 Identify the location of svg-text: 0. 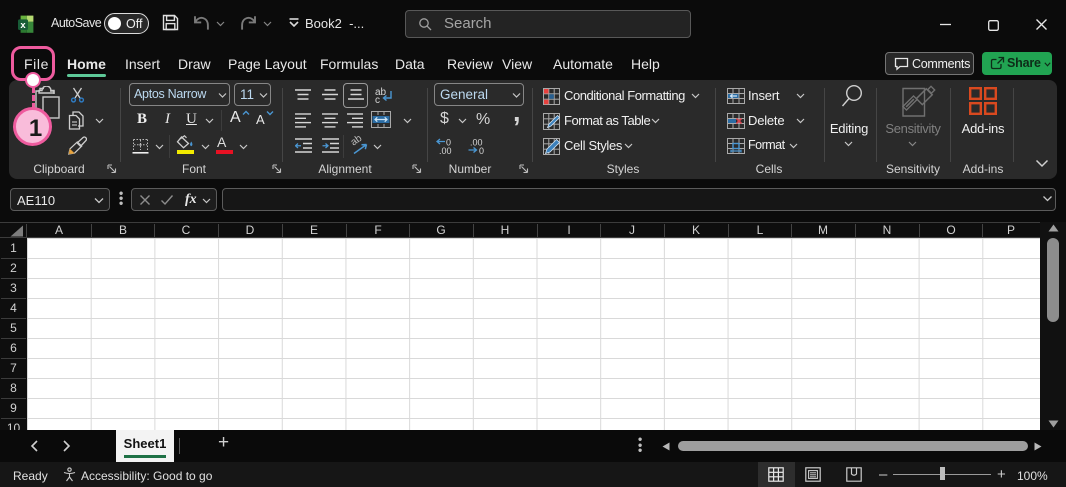
(481, 150).